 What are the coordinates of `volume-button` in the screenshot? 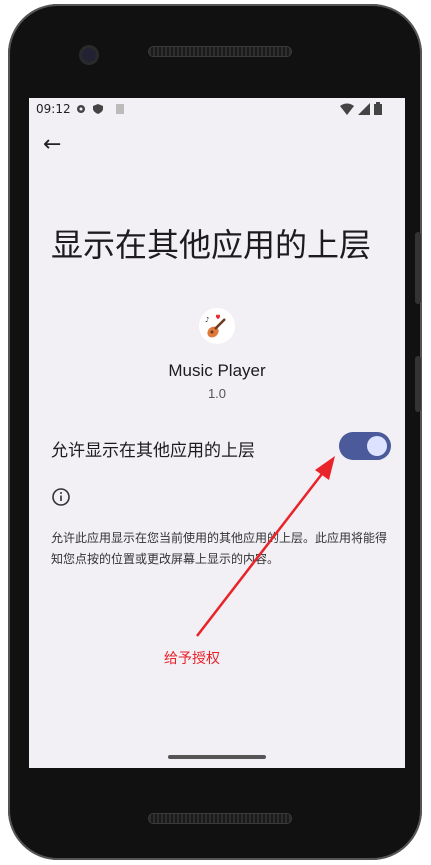 It's located at (418, 268).